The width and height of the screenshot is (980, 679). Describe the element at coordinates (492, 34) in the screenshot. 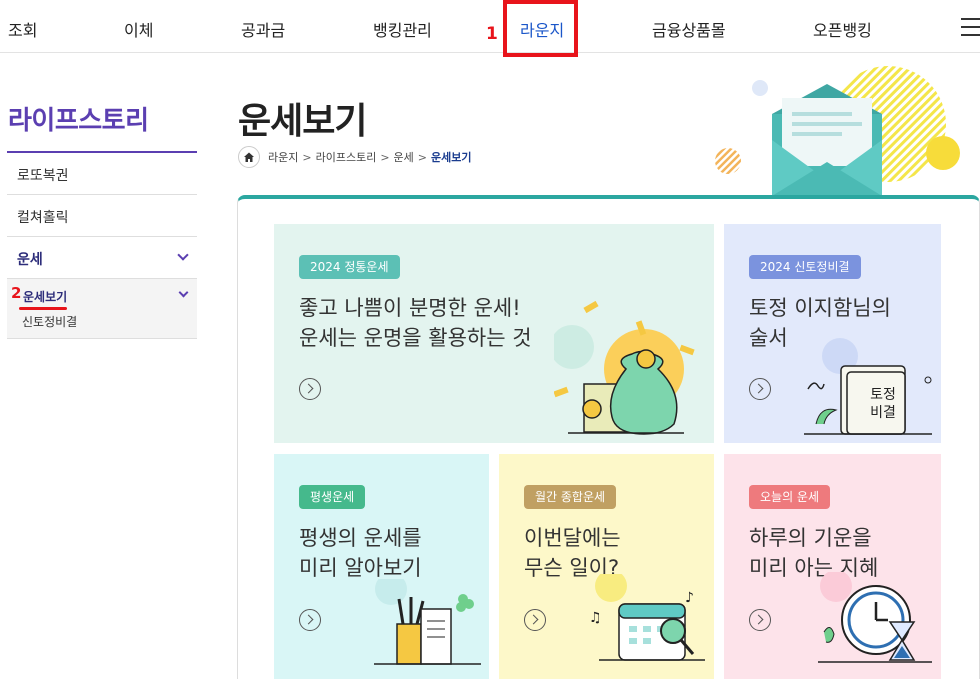

I see `annotation-1: 1` at that location.